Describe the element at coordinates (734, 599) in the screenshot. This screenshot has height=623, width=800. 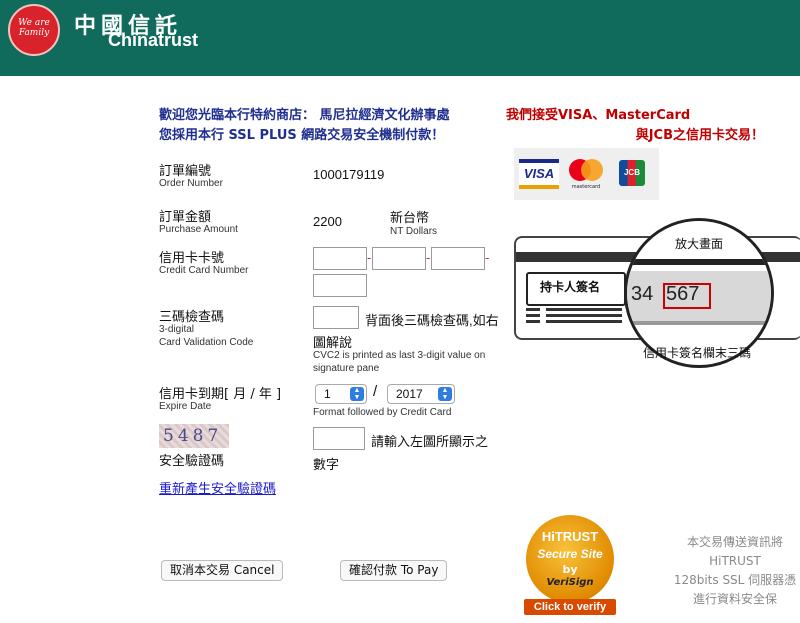
I see `ssl-note-line-4: 進行資料安全保` at that location.